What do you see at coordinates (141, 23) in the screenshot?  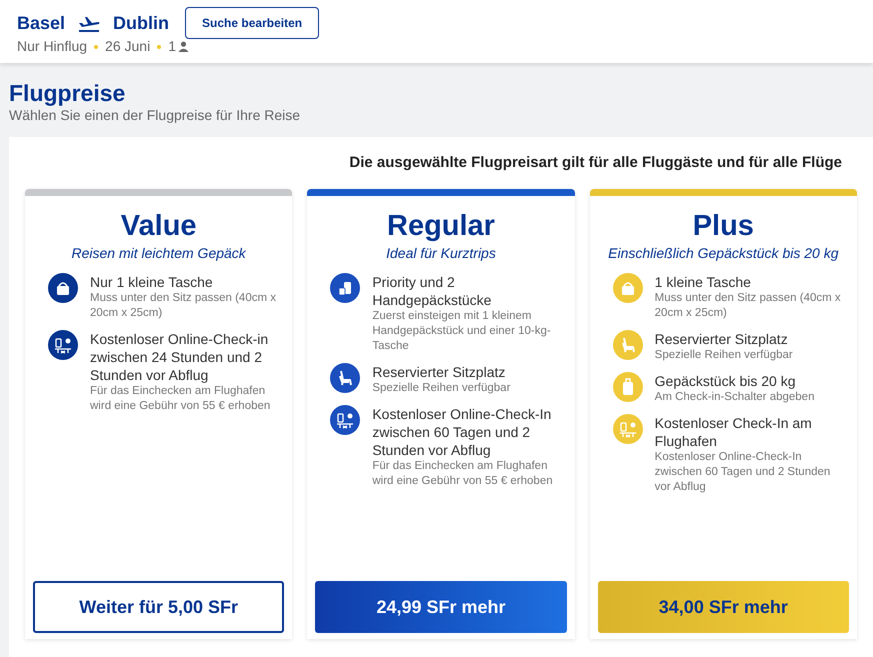 I see `destination-city: Dublin` at bounding box center [141, 23].